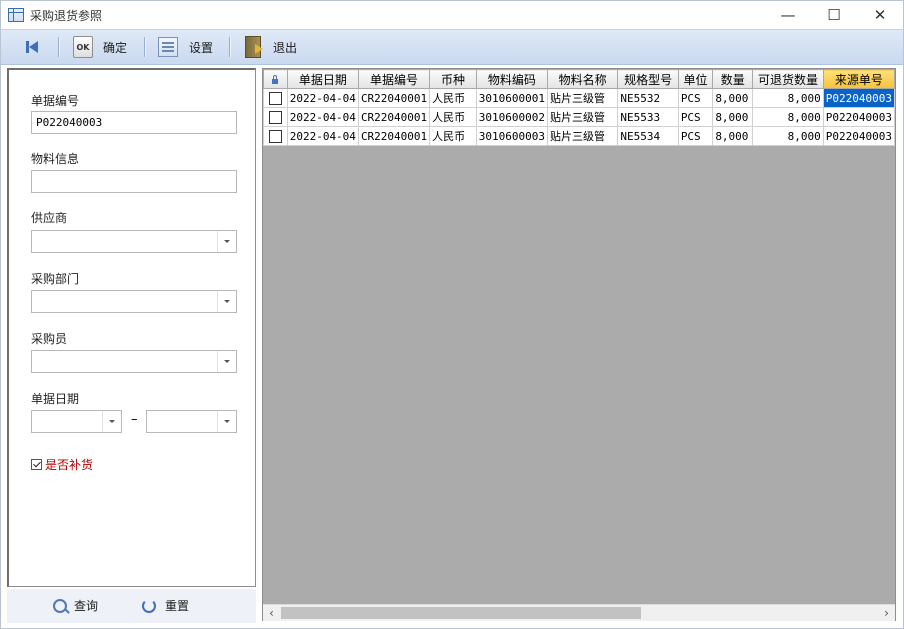  Describe the element at coordinates (100, 47) in the screenshot. I see `confirm-button: OK 确定` at that location.